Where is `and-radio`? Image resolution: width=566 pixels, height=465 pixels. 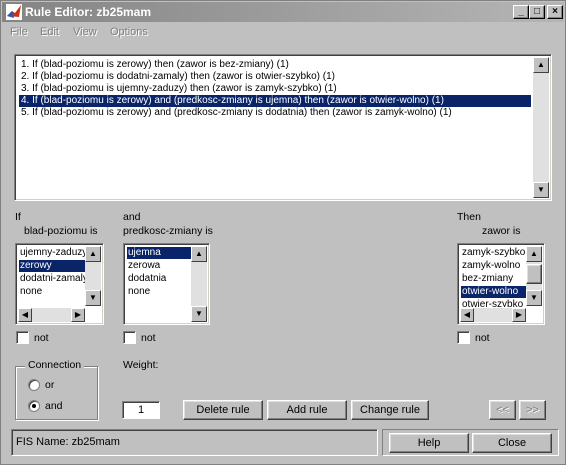
and-radio is located at coordinates (34, 406).